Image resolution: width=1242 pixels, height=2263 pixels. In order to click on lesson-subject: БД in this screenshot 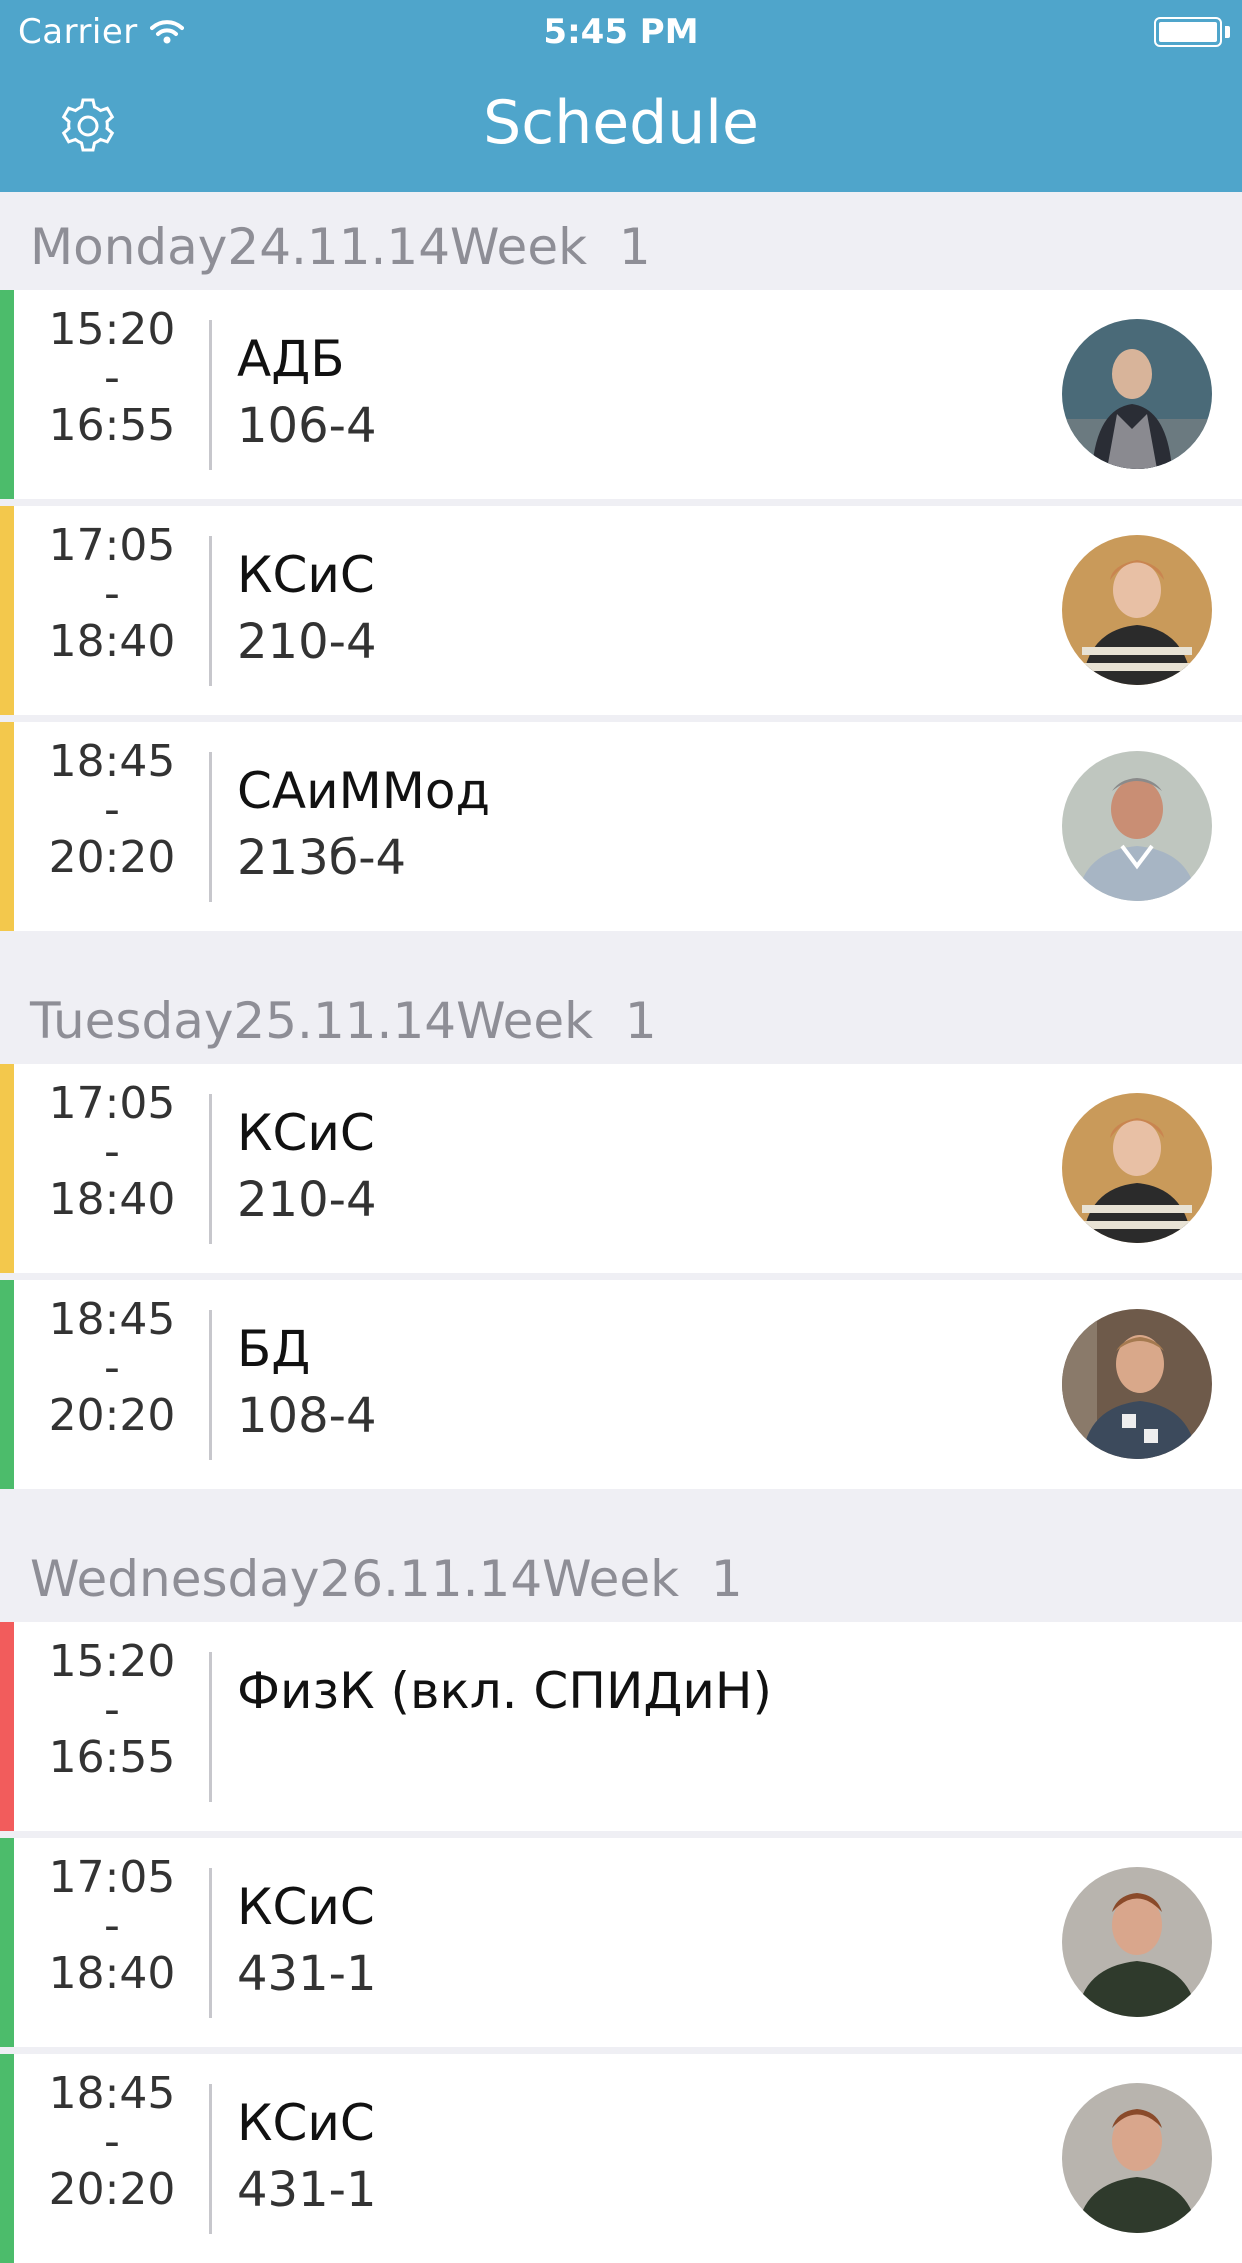, I will do `click(274, 1349)`.